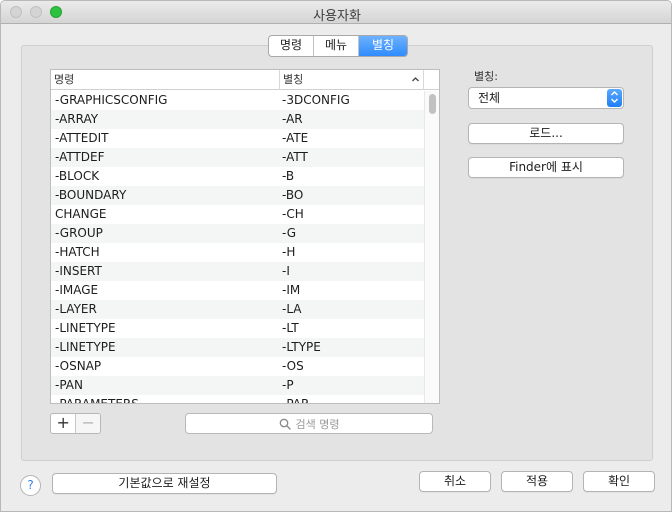 The image size is (672, 512). I want to click on title-bar: 사용자화, so click(336, 12).